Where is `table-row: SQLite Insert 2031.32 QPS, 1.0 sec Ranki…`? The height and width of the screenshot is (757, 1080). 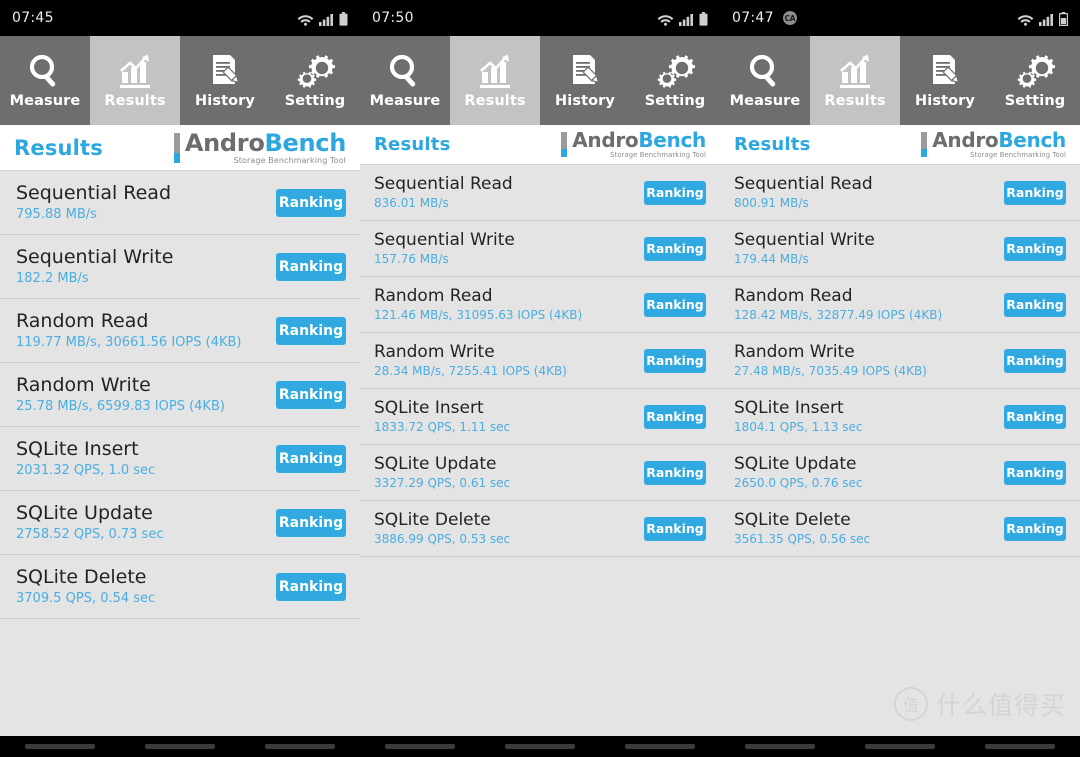
table-row: SQLite Insert 2031.32 QPS, 1.0 sec Ranki… is located at coordinates (180, 459).